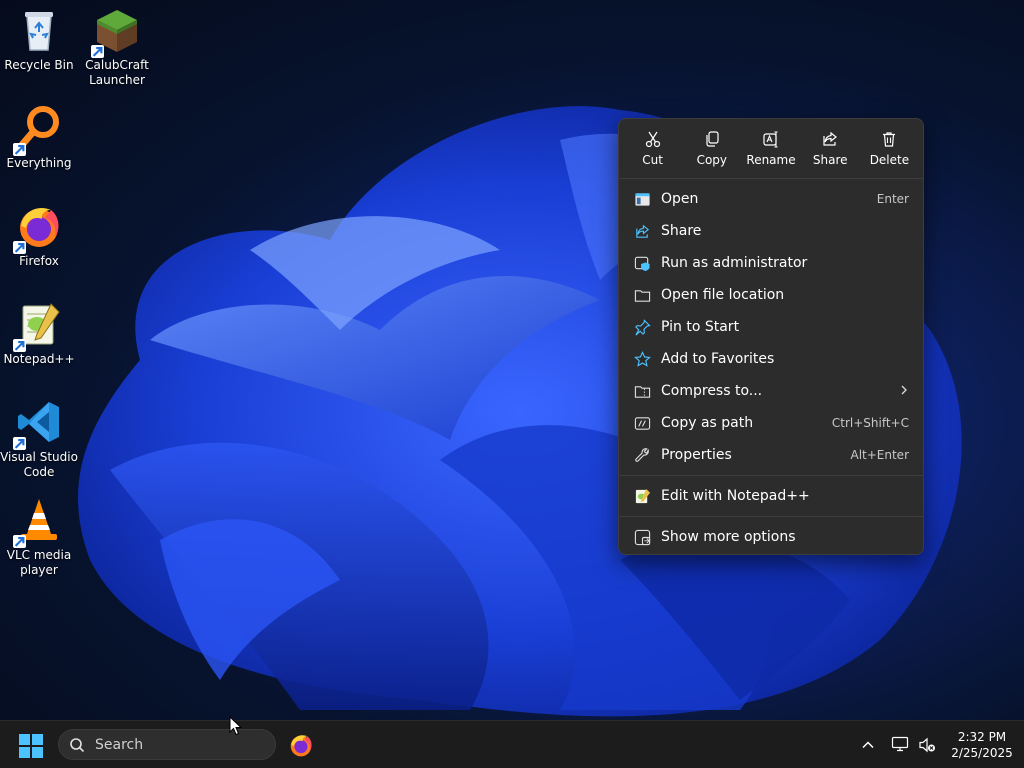  What do you see at coordinates (889, 160) in the screenshot?
I see `delete-label: Delete` at bounding box center [889, 160].